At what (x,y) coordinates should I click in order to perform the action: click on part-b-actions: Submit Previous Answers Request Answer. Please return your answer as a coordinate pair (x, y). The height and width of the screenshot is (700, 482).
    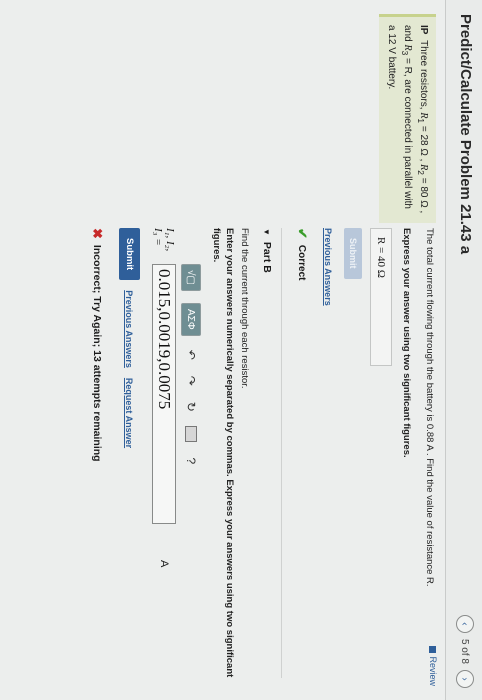
    Looking at the image, I should click on (129, 455).